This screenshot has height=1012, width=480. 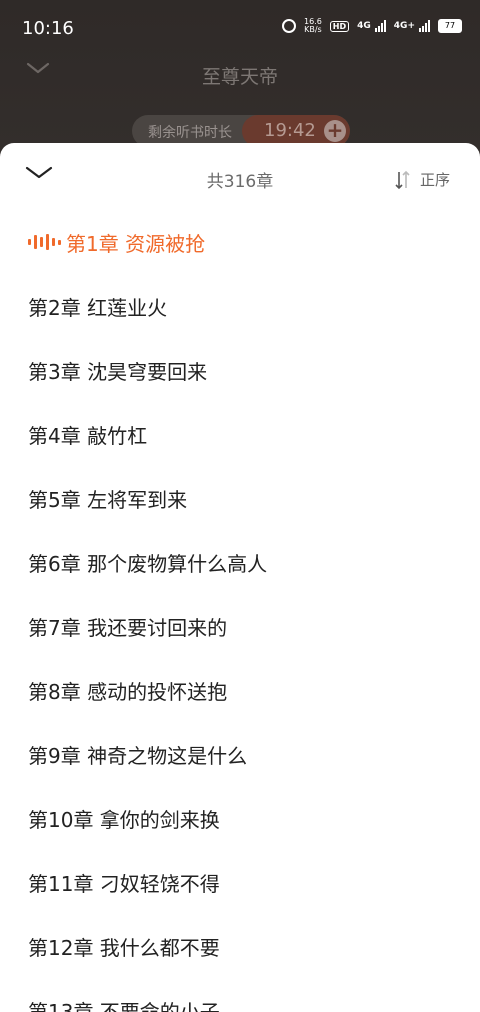 I want to click on chapter-item-6: 第6章 那个废物算什么高人, so click(x=240, y=561).